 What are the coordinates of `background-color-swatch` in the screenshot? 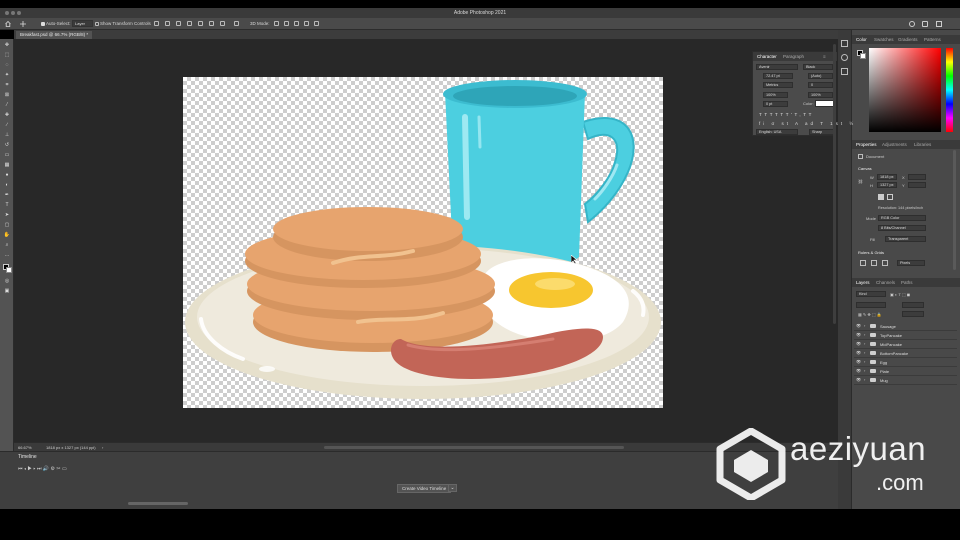 It's located at (9, 270).